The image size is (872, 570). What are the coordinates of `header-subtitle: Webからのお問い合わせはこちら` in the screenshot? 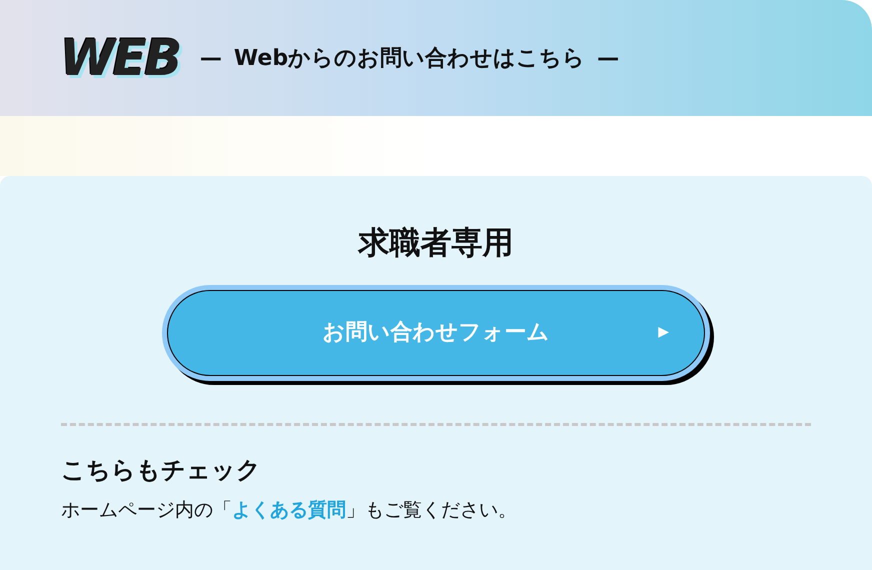 It's located at (410, 58).